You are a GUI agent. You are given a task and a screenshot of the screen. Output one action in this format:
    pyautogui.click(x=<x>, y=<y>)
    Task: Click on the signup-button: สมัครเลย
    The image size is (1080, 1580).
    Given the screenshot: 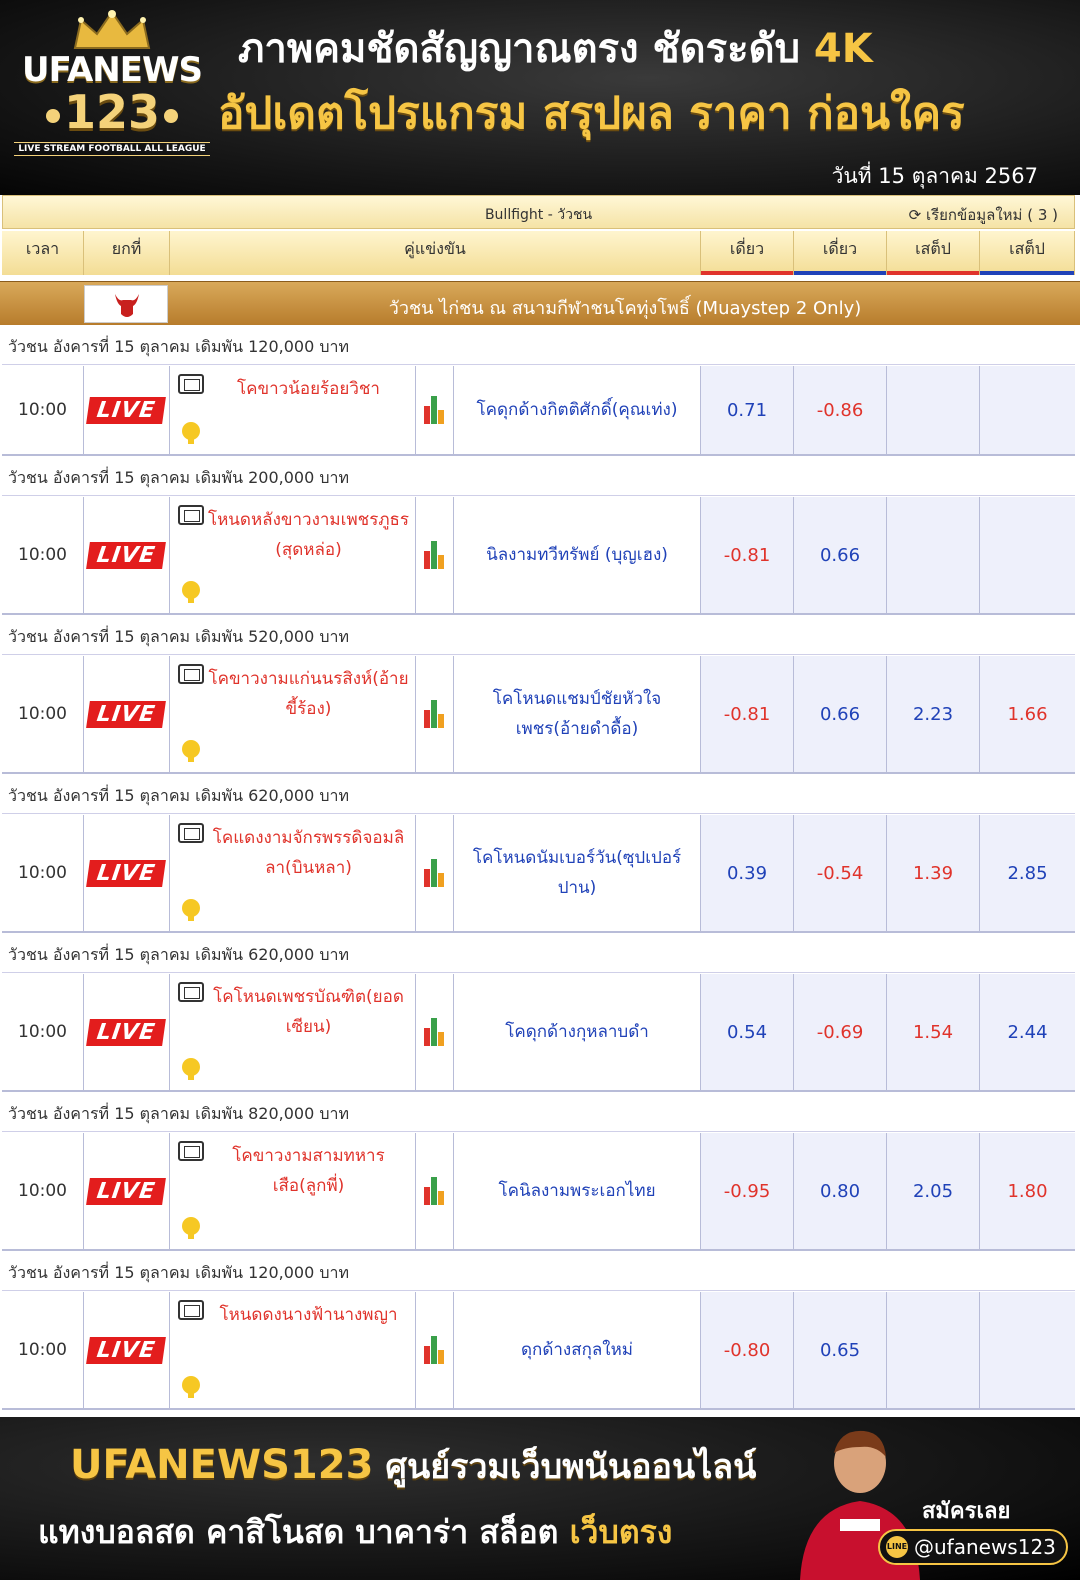 What is the action you would take?
    pyautogui.click(x=966, y=1510)
    